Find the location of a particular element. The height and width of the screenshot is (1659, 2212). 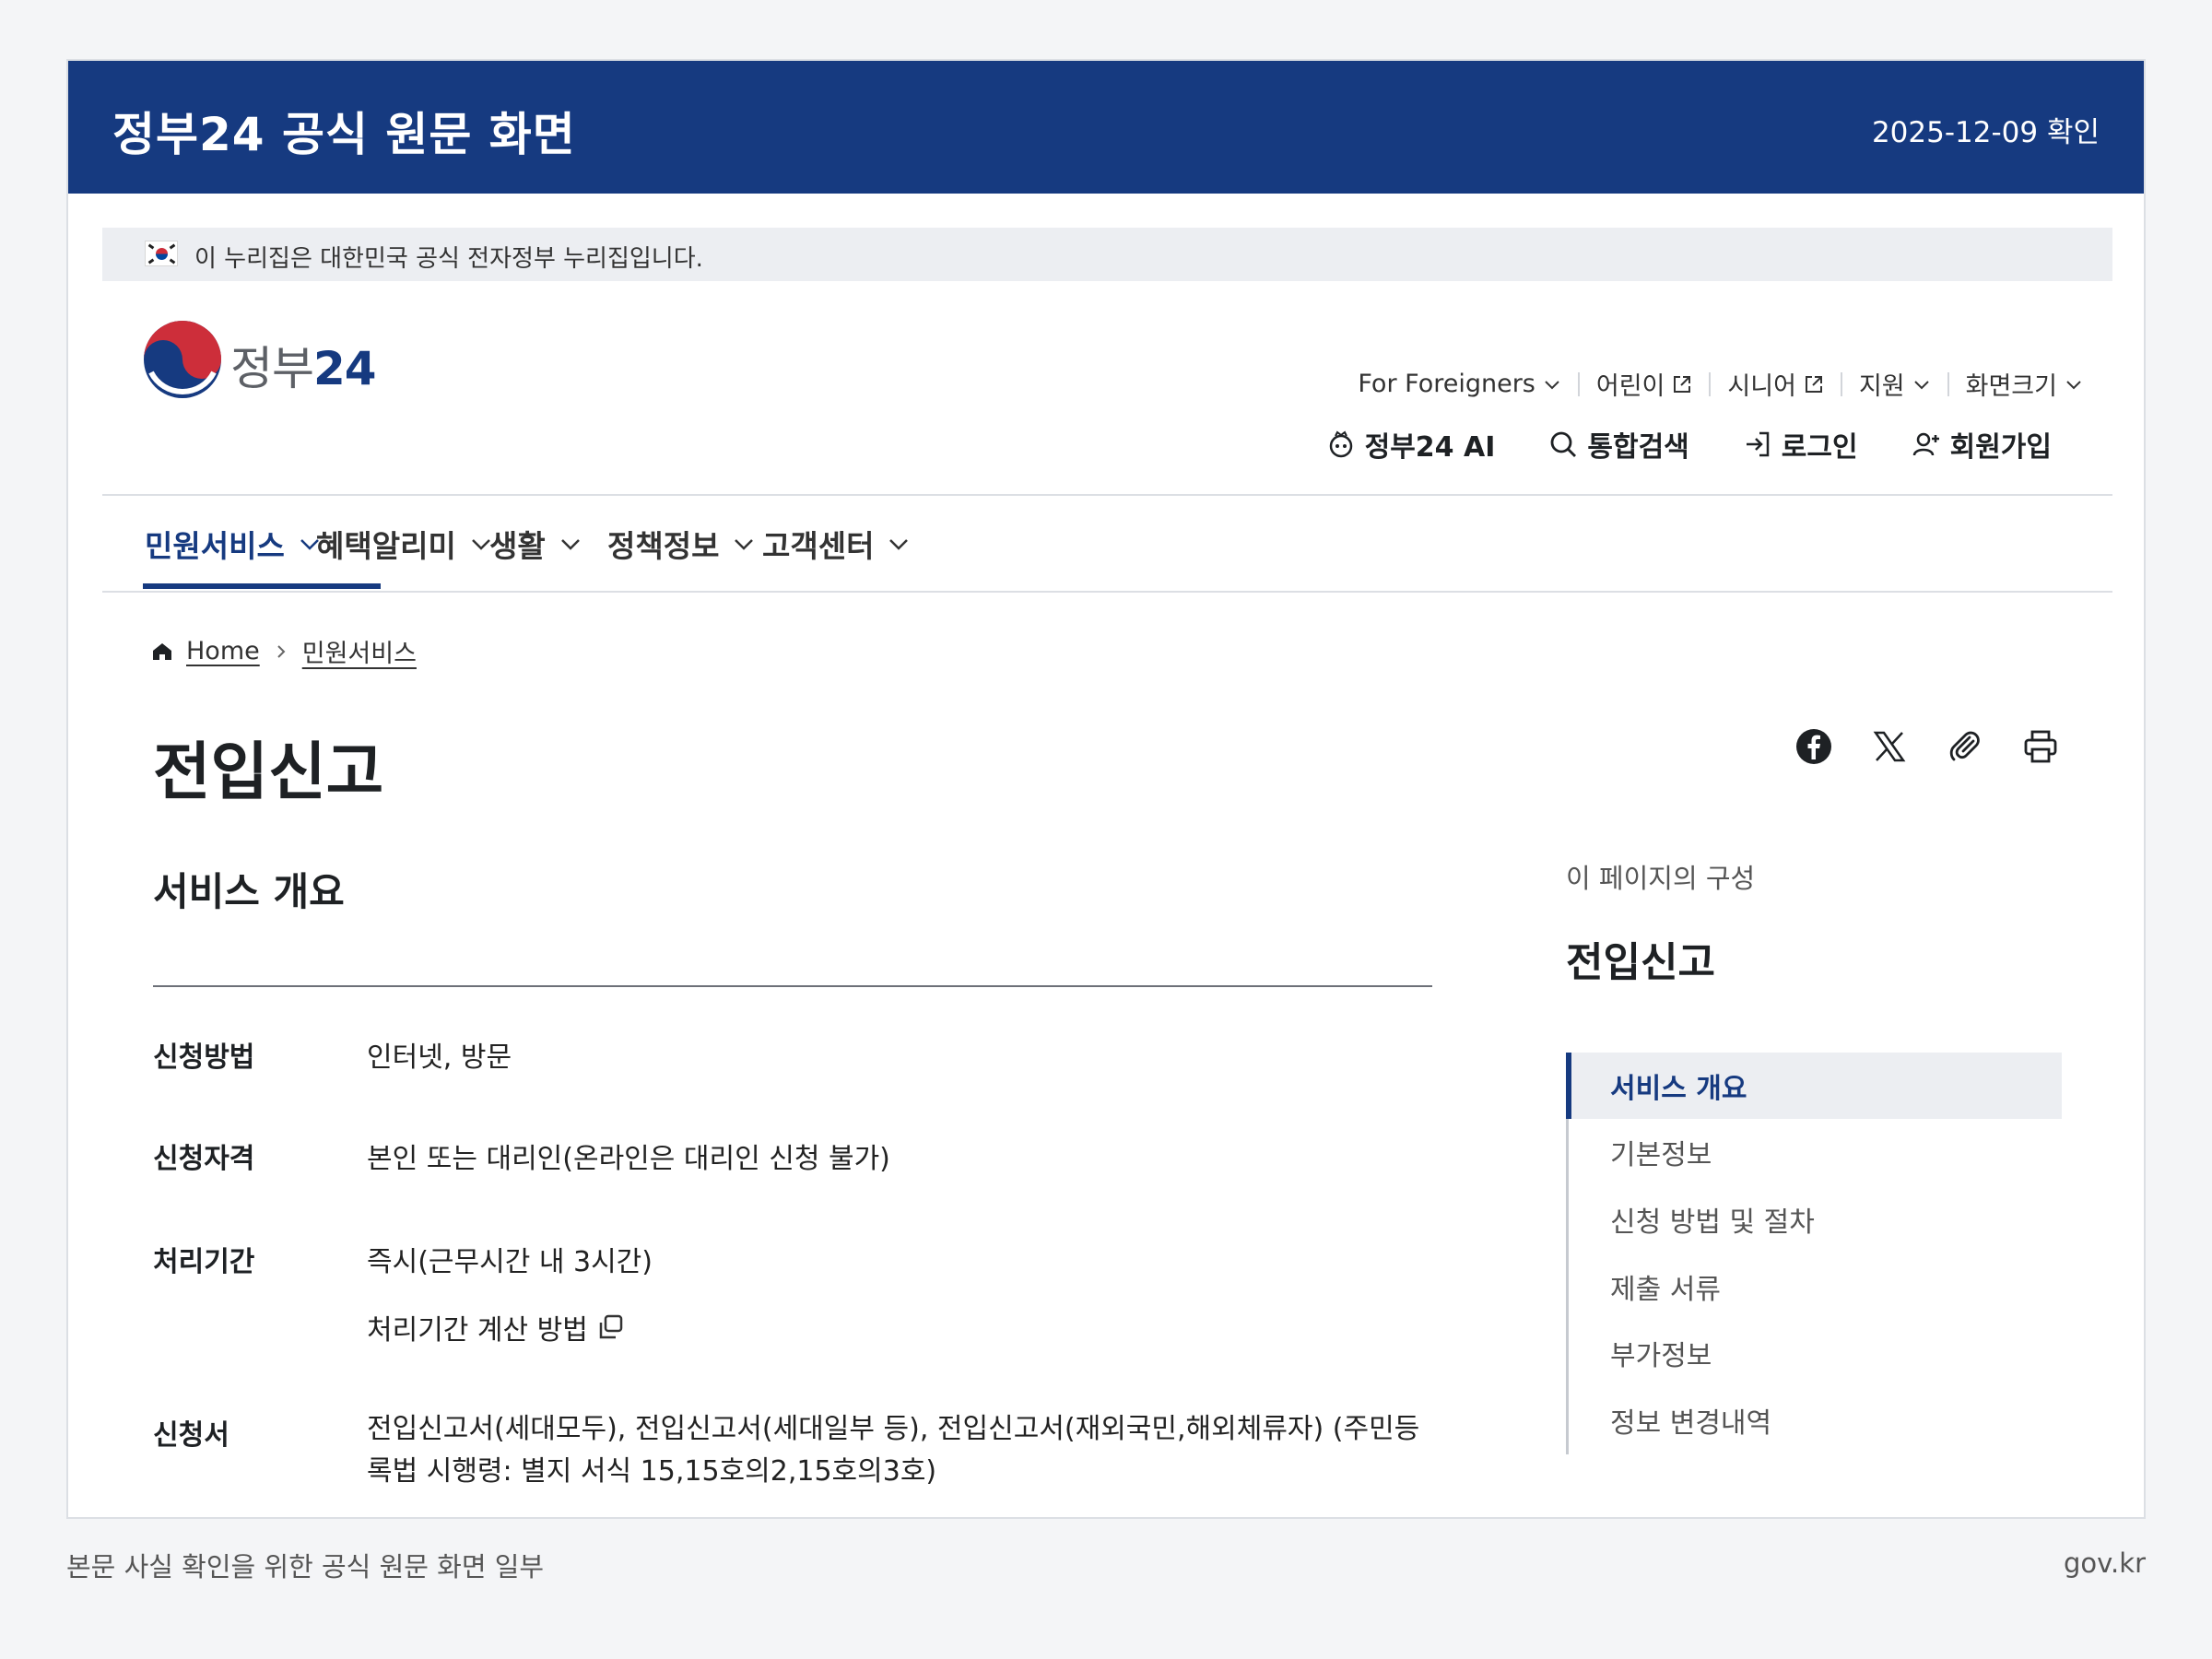

method-label: 신청방법 is located at coordinates (204, 1057).